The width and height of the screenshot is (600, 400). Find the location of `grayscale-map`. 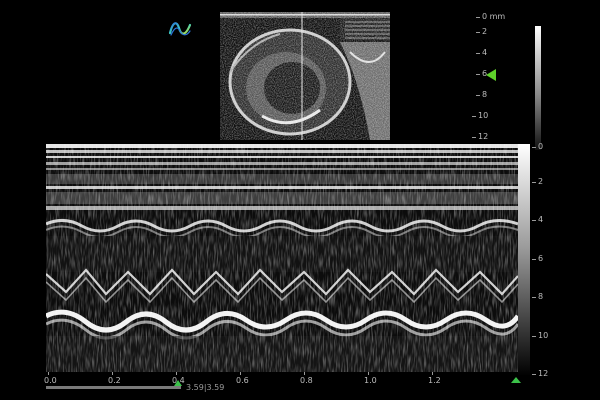

grayscale-map is located at coordinates (524, 260).